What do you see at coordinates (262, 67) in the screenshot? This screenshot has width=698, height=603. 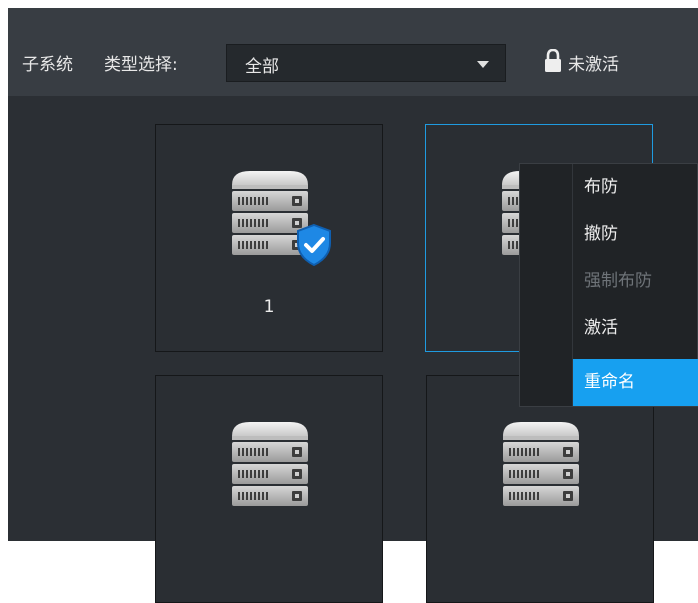 I see `type-select-value: 全部` at bounding box center [262, 67].